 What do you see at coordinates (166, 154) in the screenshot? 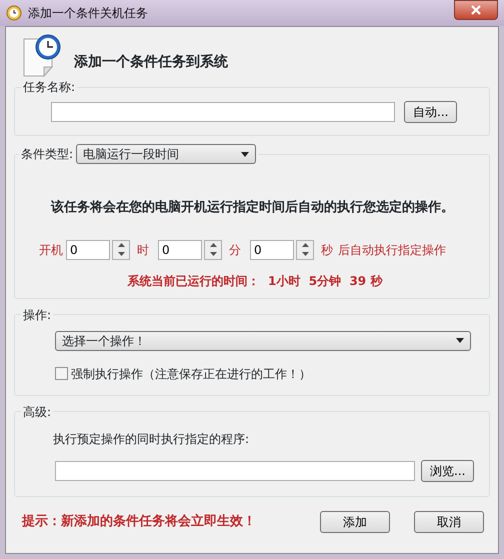
I see `condition-type-dropdown: 电脑运行一段时间` at bounding box center [166, 154].